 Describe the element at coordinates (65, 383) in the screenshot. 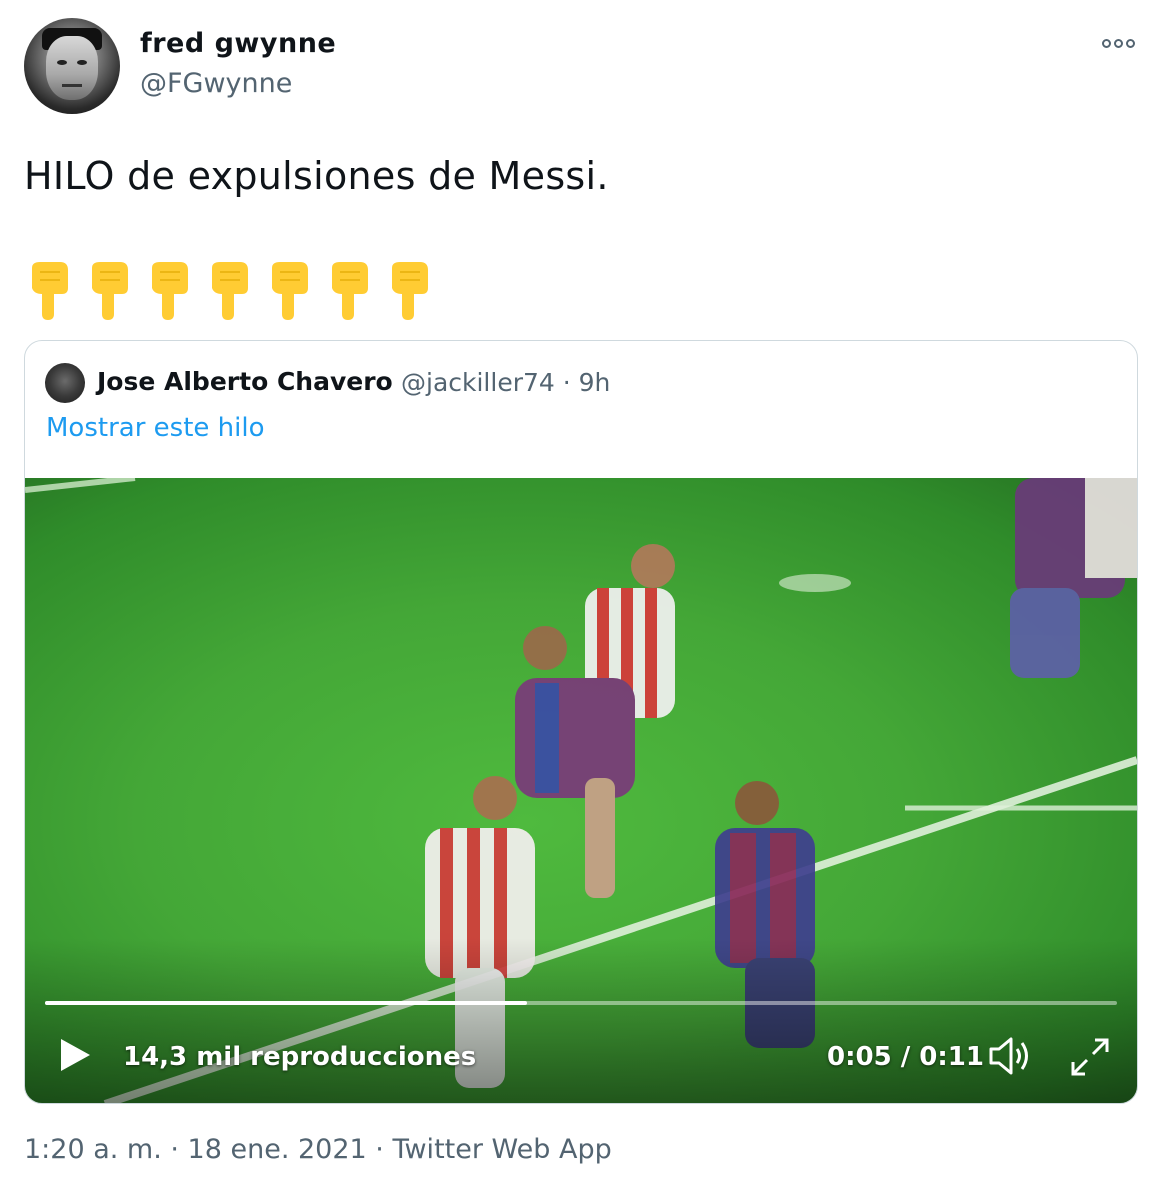

I see `quoted-author-avatar` at that location.